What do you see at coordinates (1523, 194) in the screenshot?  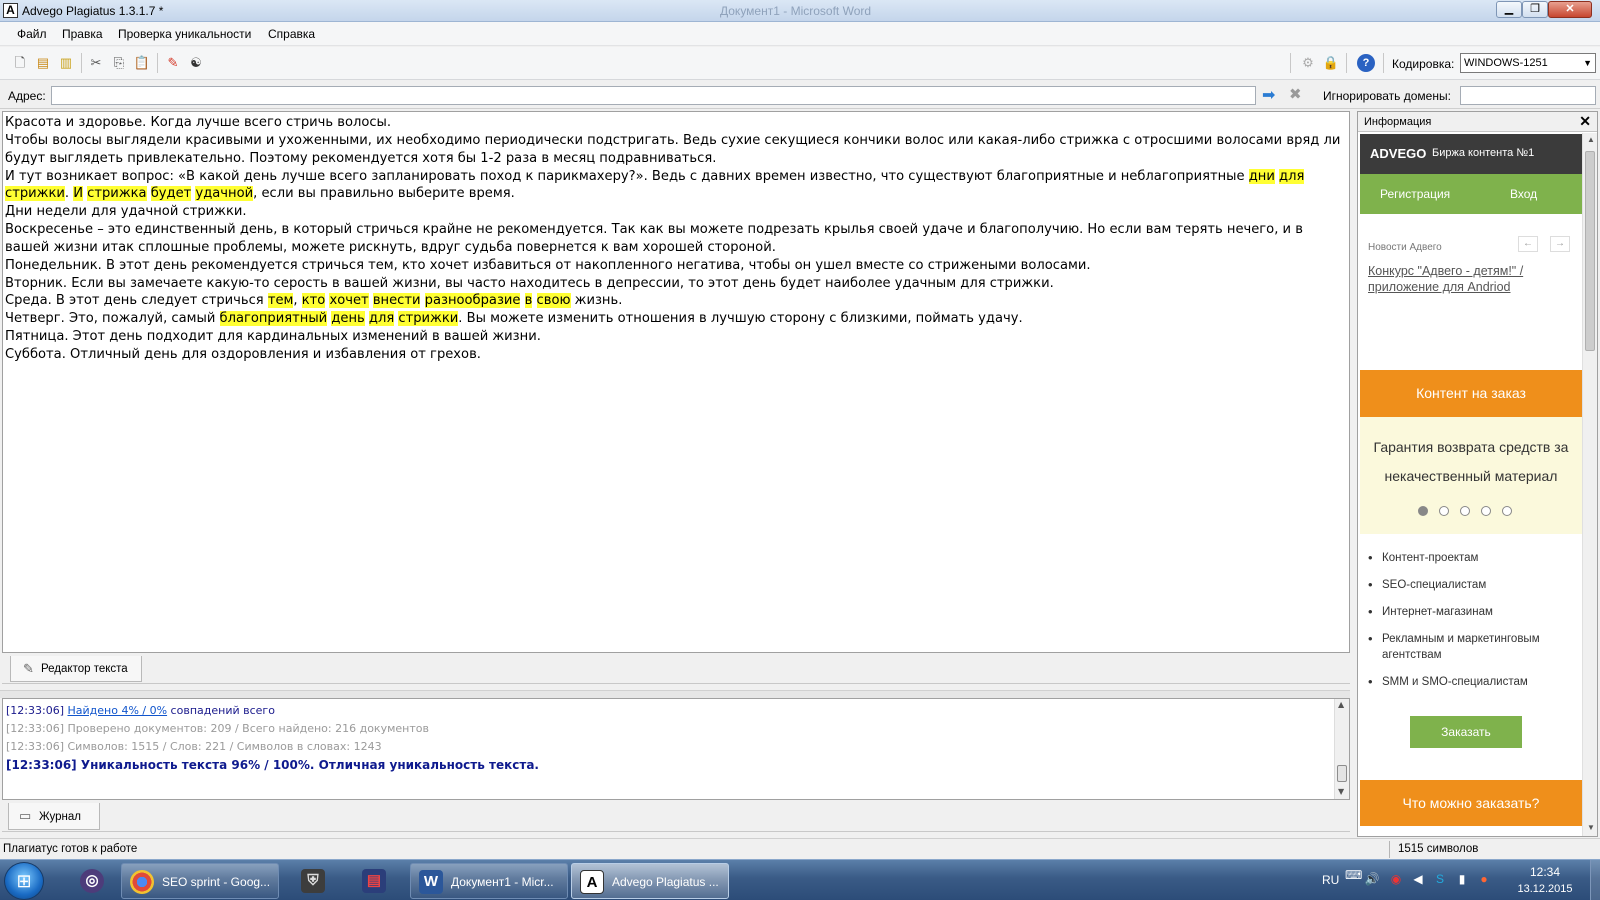 I see `login-link: Вход` at bounding box center [1523, 194].